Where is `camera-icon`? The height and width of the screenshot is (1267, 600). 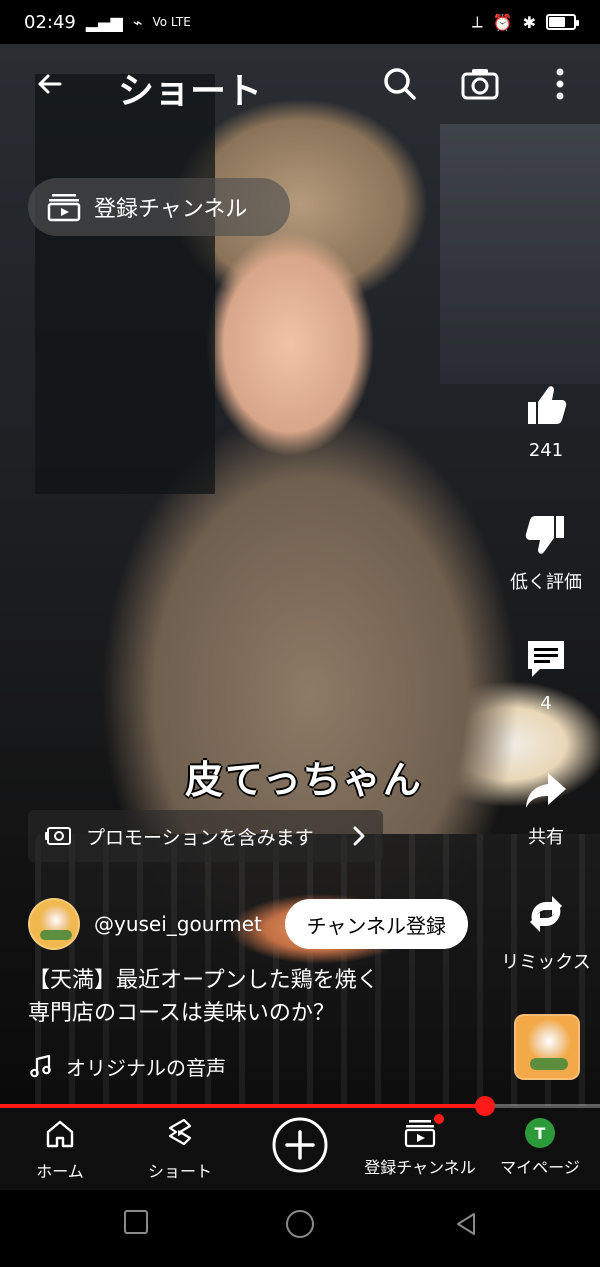
camera-icon is located at coordinates (480, 84).